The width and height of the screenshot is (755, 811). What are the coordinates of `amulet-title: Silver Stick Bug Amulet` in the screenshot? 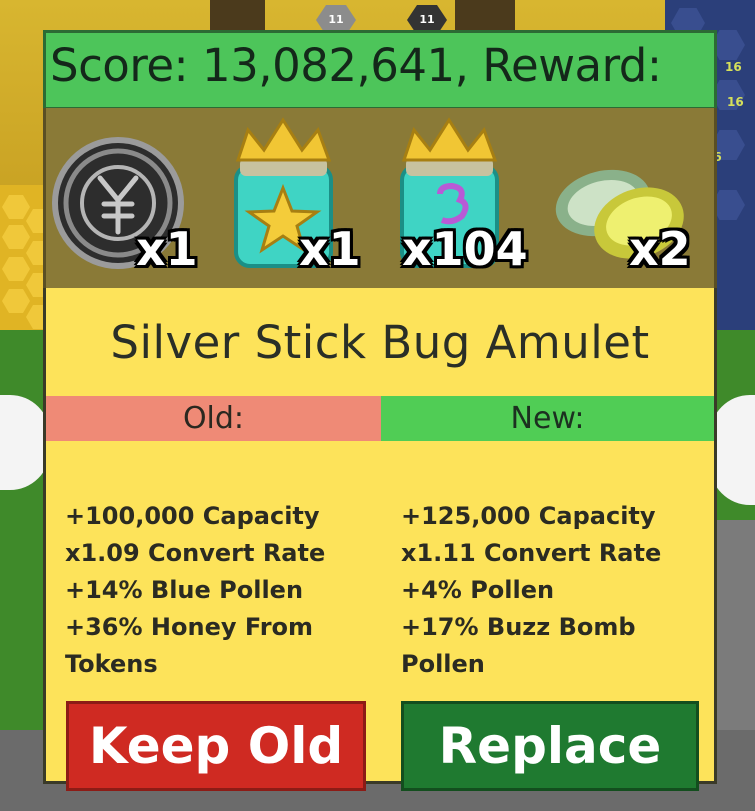 It's located at (380, 342).